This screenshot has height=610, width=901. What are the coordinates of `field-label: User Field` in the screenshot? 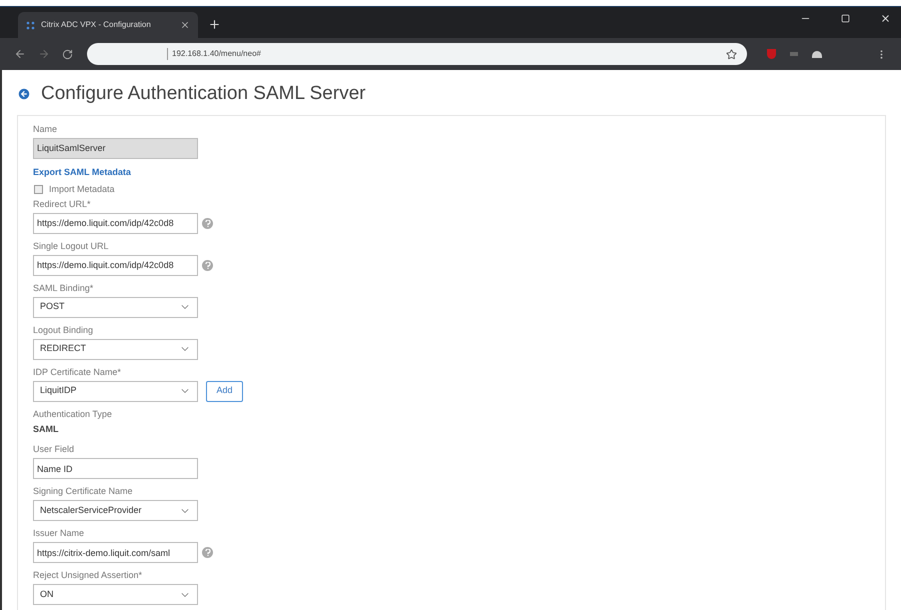 It's located at (54, 449).